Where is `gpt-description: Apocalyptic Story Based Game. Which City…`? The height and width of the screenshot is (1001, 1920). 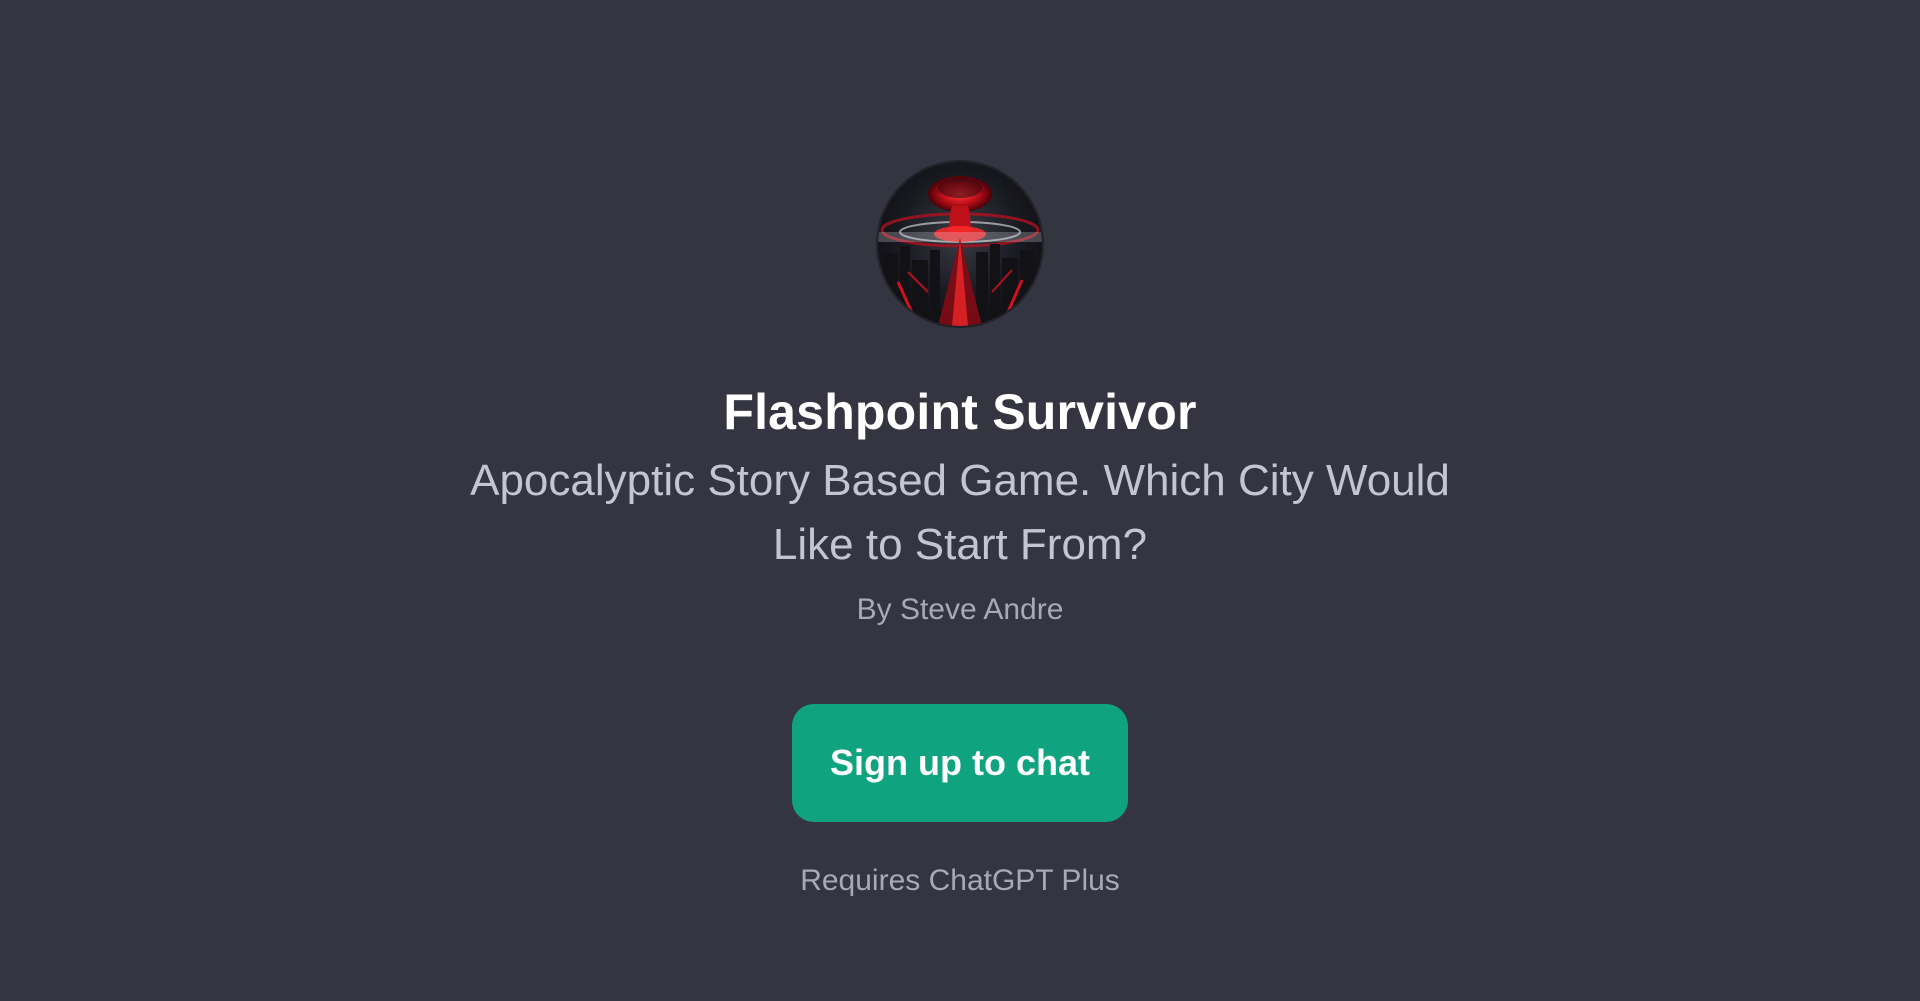
gpt-description: Apocalyptic Story Based Game. Which City… is located at coordinates (960, 512).